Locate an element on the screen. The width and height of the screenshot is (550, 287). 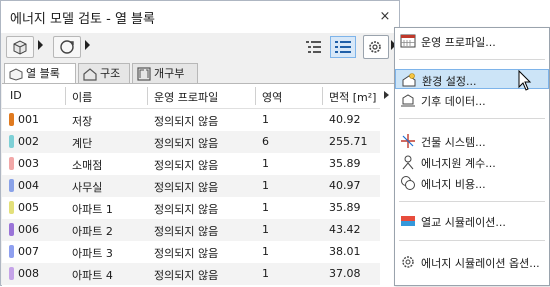
thermal-bridge-icon is located at coordinates (408, 221).